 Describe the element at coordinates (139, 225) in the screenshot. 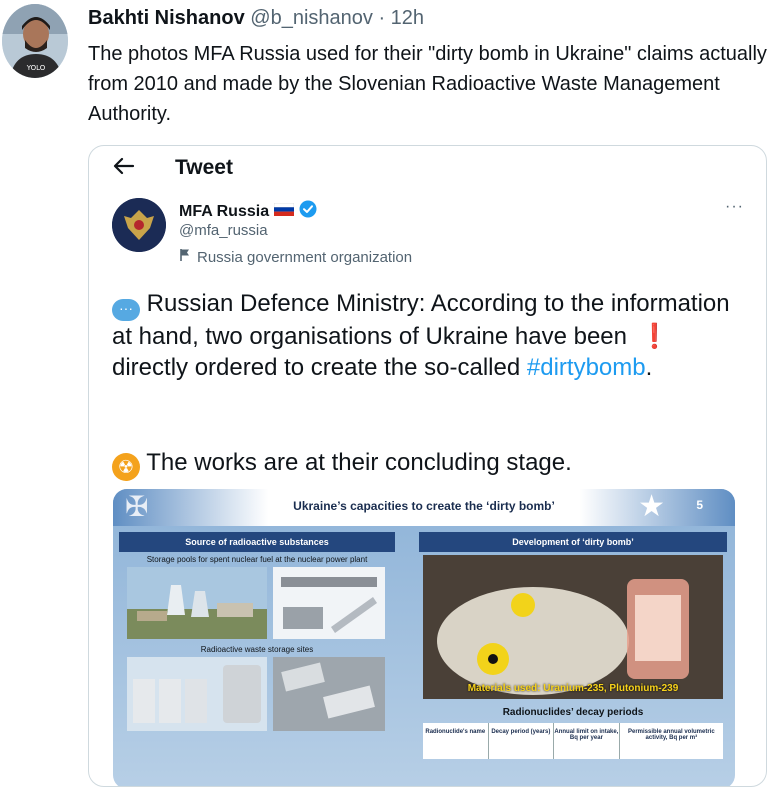

I see `mfa-avatar` at that location.